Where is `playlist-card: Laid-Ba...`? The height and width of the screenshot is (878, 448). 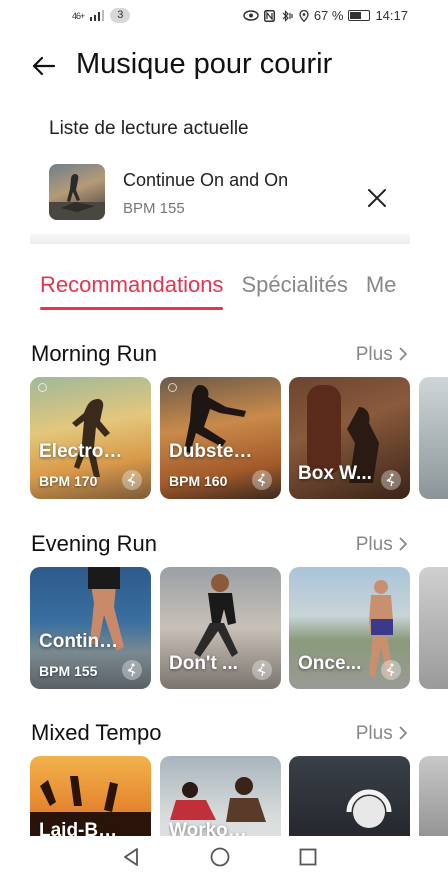
playlist-card: Laid-Ba... is located at coordinates (90, 796).